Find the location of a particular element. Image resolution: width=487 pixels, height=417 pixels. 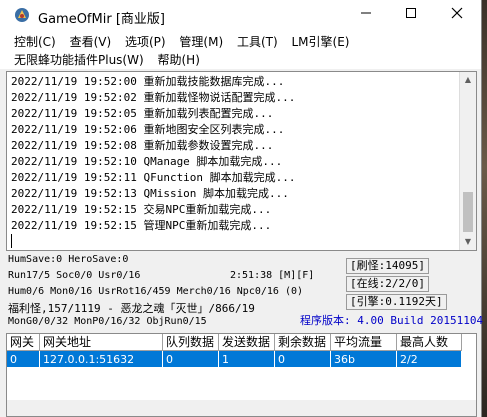

online-panel: [在线:2/2/0] is located at coordinates (387, 284).